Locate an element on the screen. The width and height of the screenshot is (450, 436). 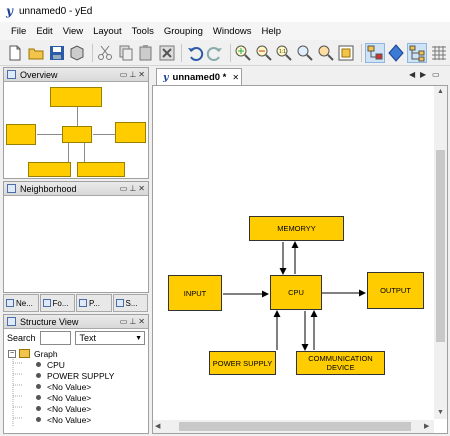
tree-item: CPU is located at coordinates (50, 364).